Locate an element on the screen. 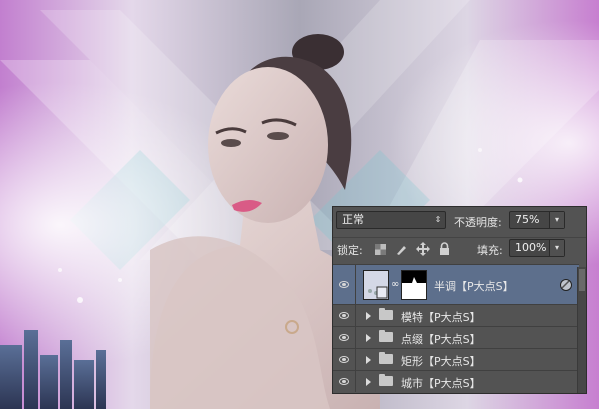 The image size is (599, 409). layer-row: 点缀【P大点S】 is located at coordinates (456, 337).